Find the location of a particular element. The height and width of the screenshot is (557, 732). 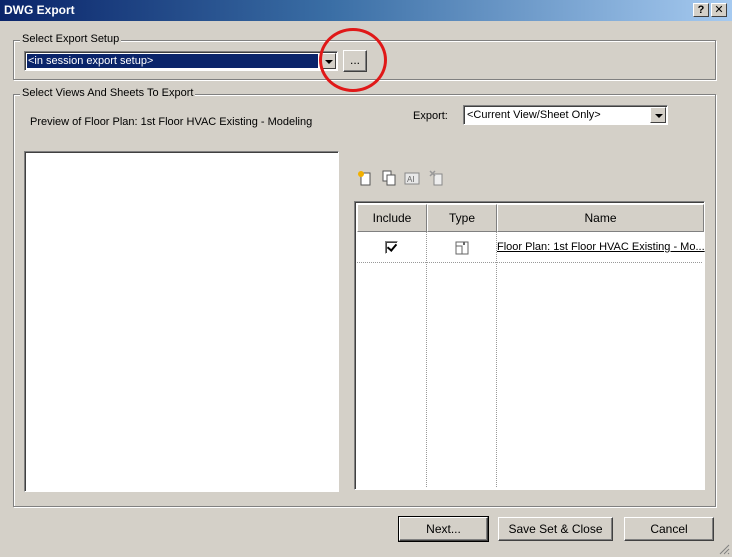

window-title: DWG Export is located at coordinates (39, 10).